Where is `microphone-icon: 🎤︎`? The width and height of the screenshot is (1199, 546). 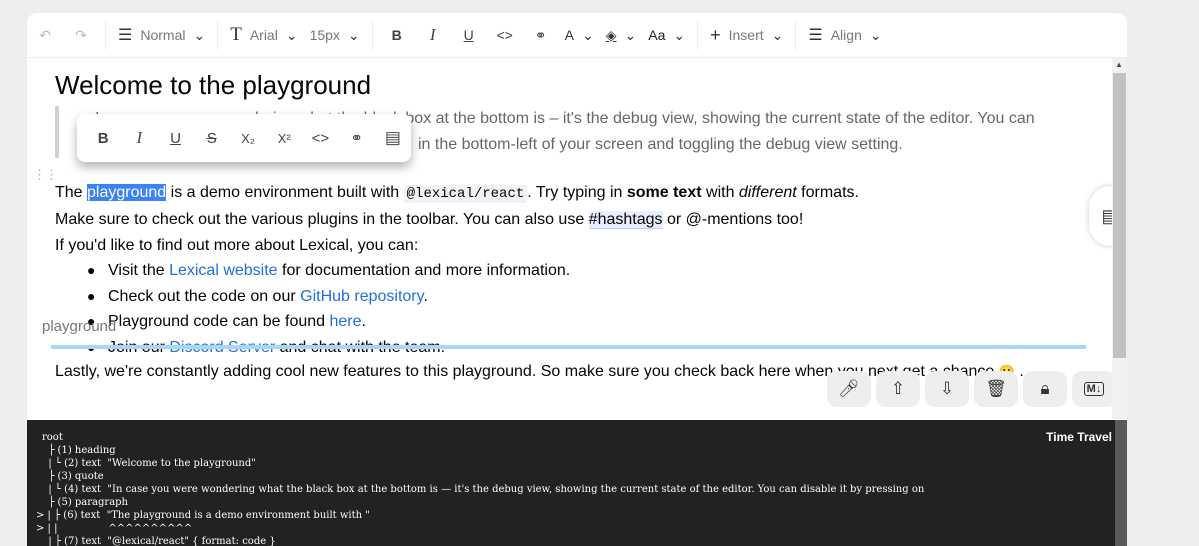 microphone-icon: 🎤︎ is located at coordinates (849, 388).